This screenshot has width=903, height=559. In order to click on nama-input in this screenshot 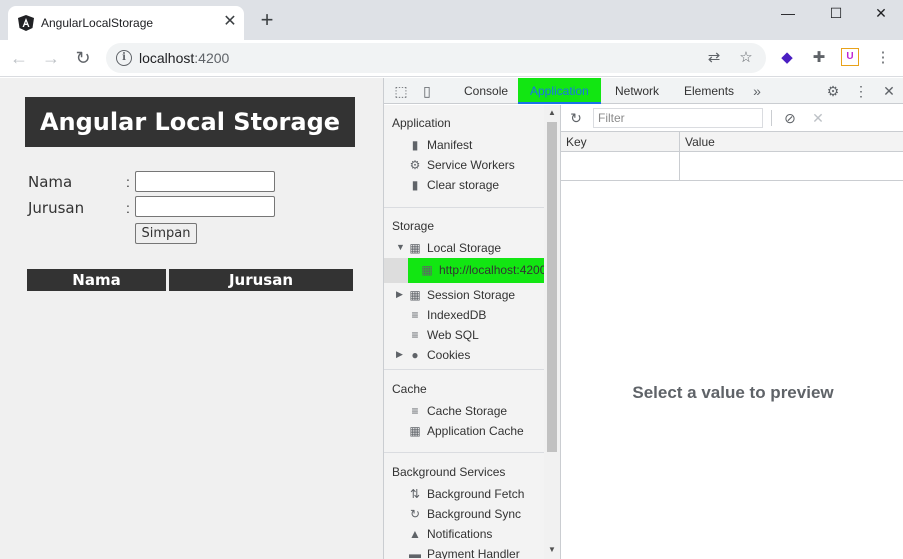, I will do `click(205, 181)`.